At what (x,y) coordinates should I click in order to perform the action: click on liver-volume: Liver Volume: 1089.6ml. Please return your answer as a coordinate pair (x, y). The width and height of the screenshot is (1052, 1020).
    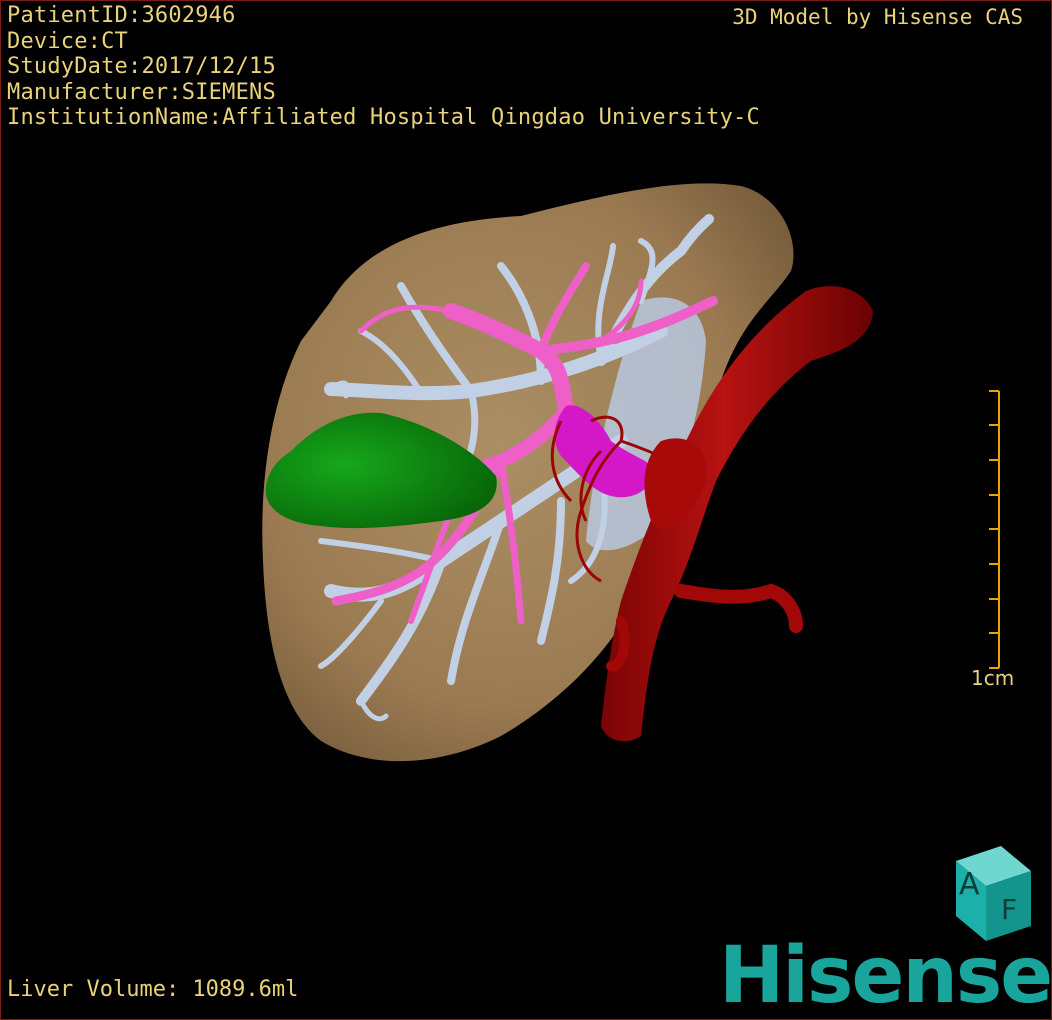
    Looking at the image, I should click on (153, 989).